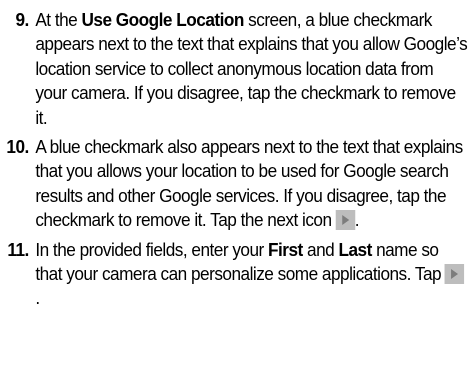 The height and width of the screenshot is (384, 471). I want to click on first-name-label: First, so click(285, 249).